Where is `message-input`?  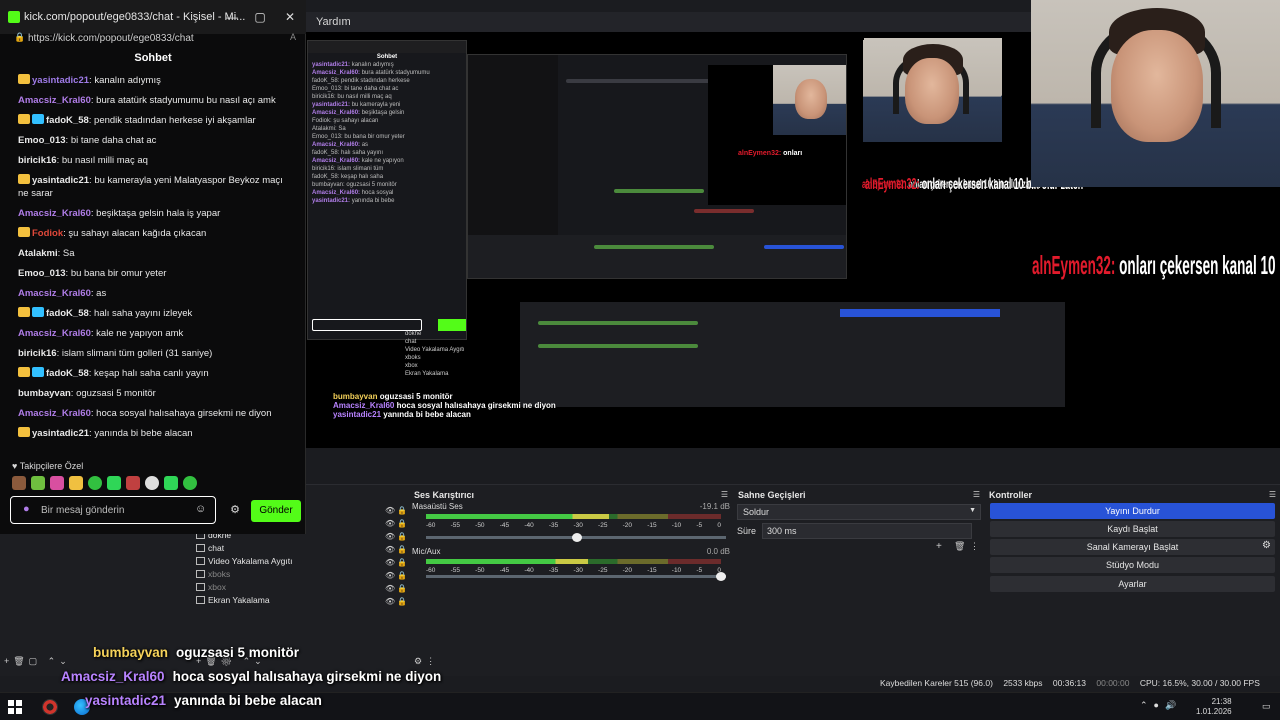
message-input is located at coordinates (116, 510).